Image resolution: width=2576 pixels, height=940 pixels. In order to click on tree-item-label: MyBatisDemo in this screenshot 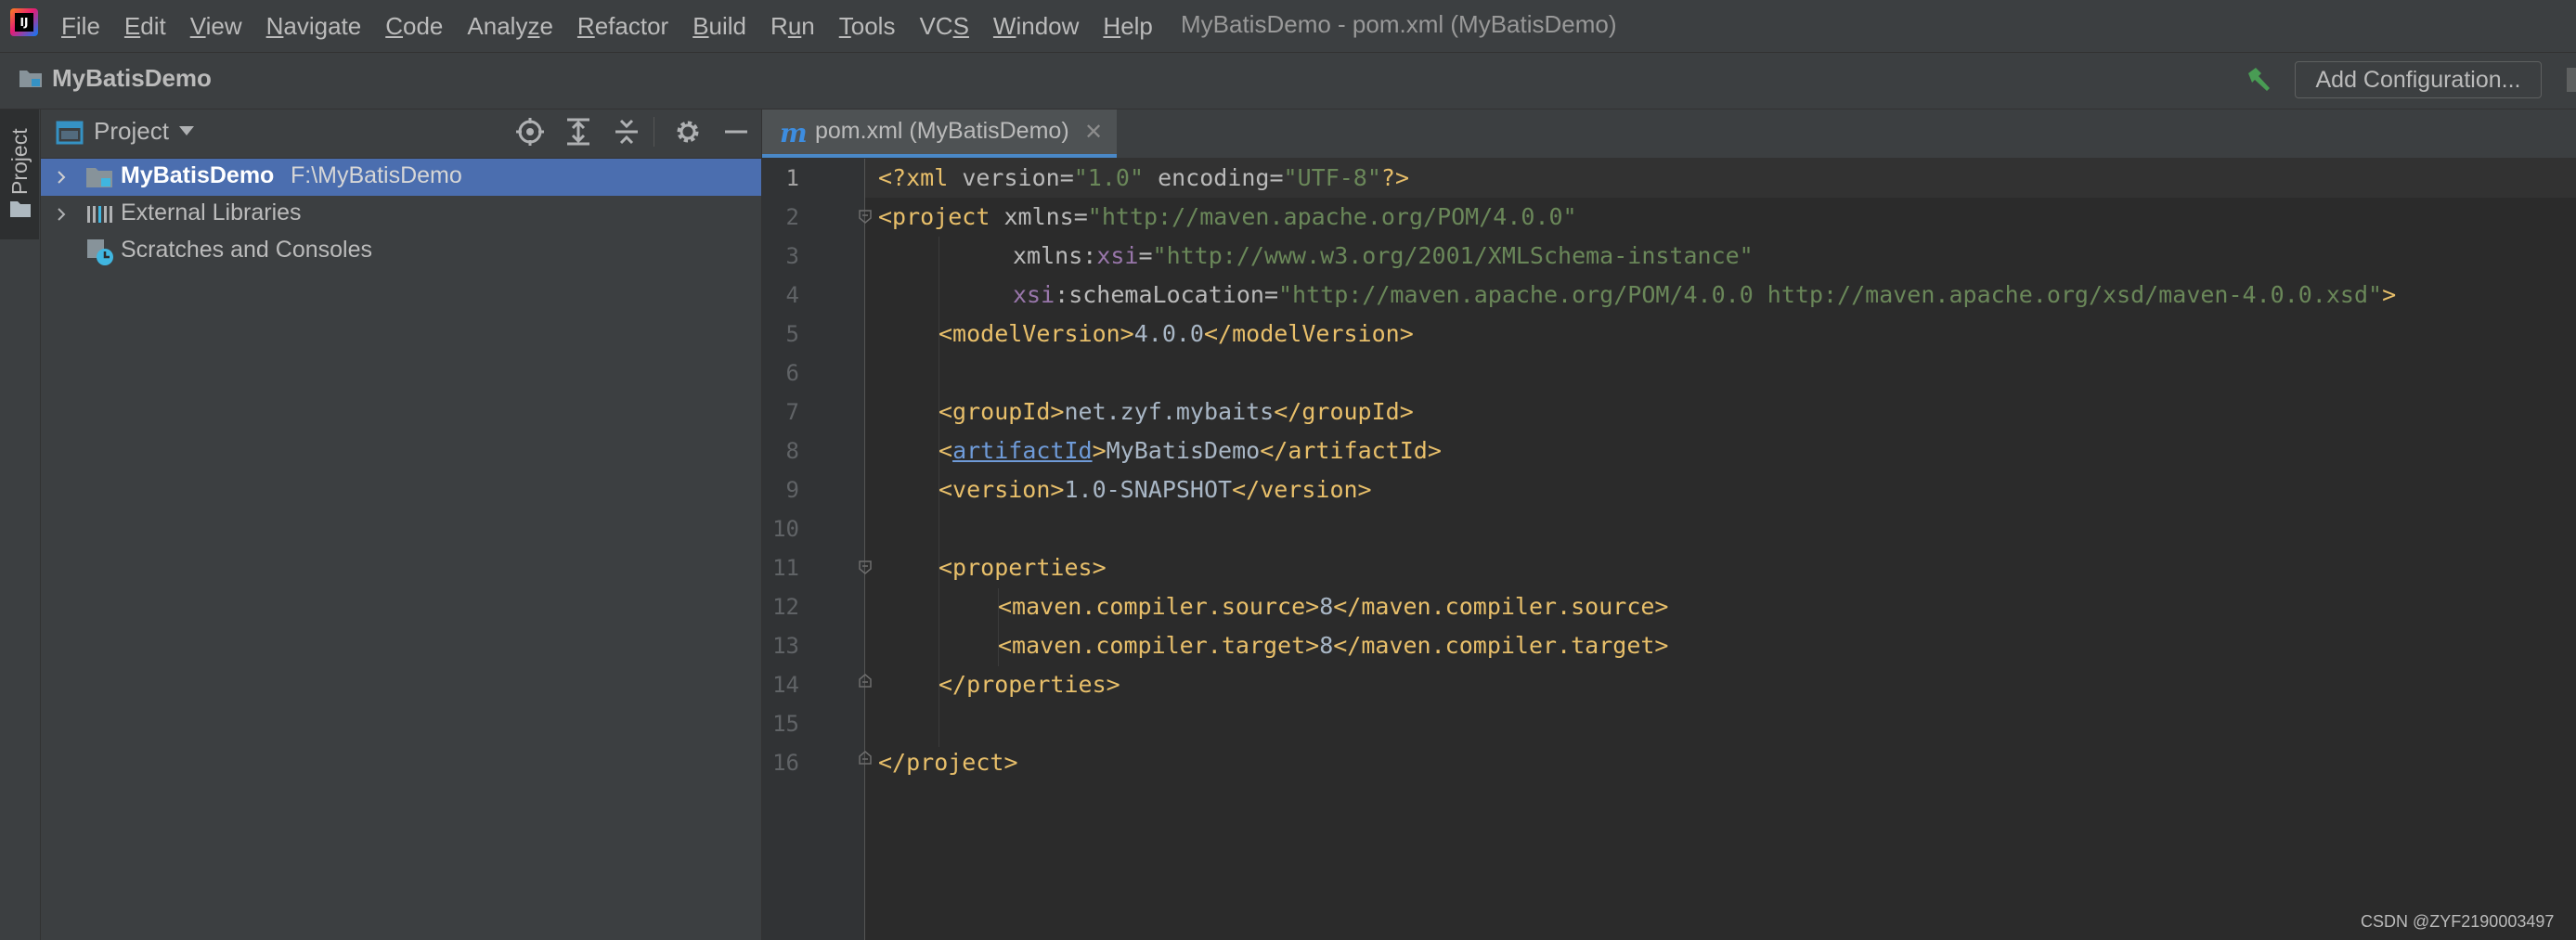, I will do `click(197, 175)`.